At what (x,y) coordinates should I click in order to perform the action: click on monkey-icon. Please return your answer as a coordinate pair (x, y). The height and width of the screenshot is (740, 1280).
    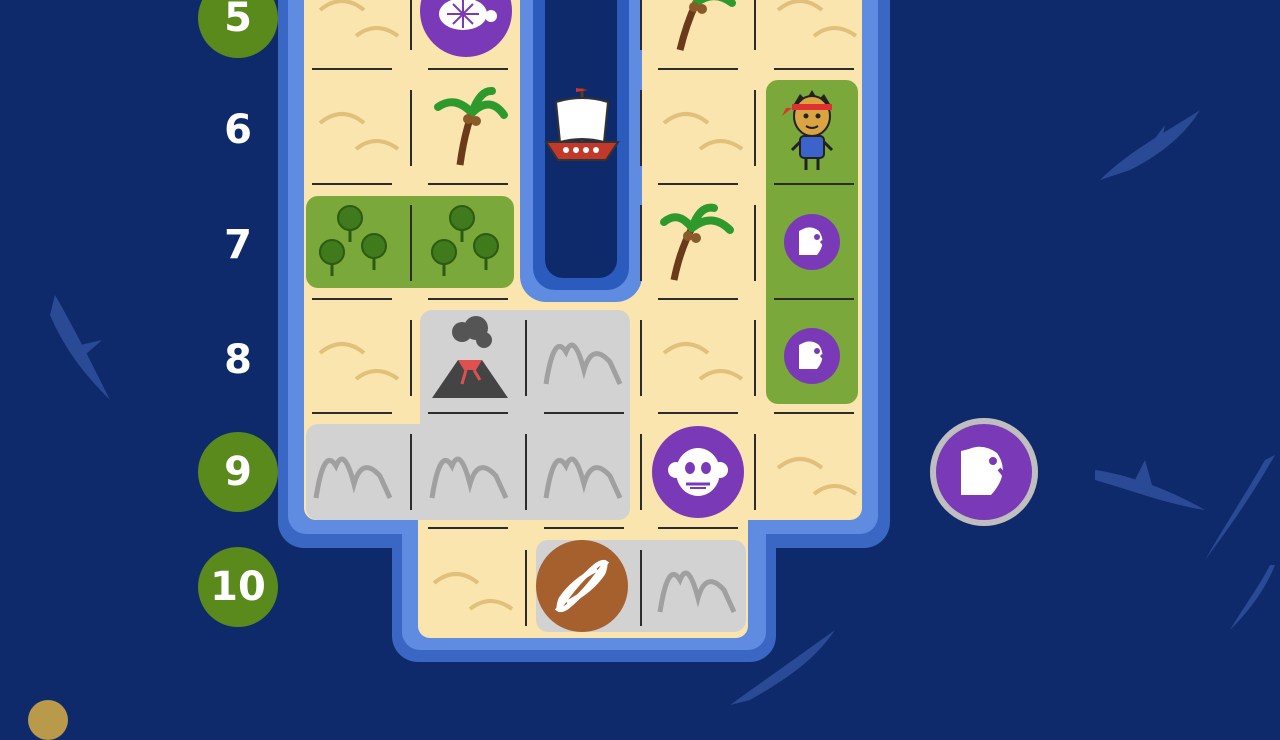
    Looking at the image, I should click on (698, 472).